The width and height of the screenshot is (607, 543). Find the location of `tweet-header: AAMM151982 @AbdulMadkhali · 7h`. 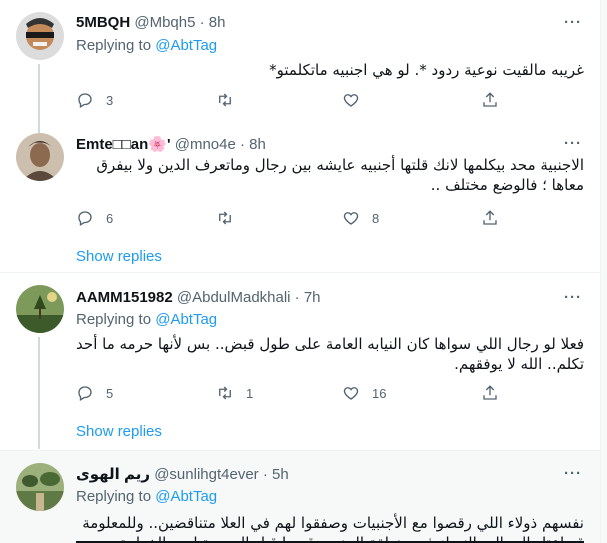

tweet-header: AAMM151982 @AbdulMadkhali · 7h is located at coordinates (198, 297).